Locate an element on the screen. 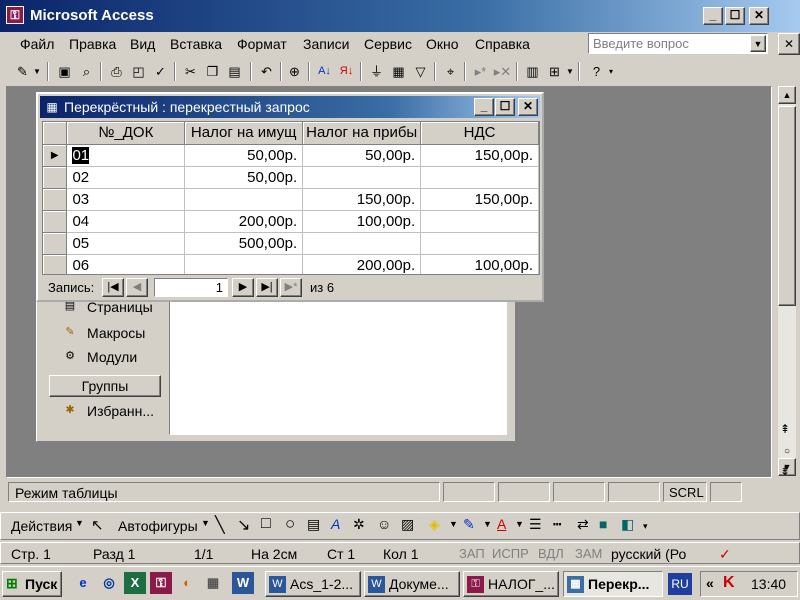  start-button: ⊞ Пуск is located at coordinates (32, 584).